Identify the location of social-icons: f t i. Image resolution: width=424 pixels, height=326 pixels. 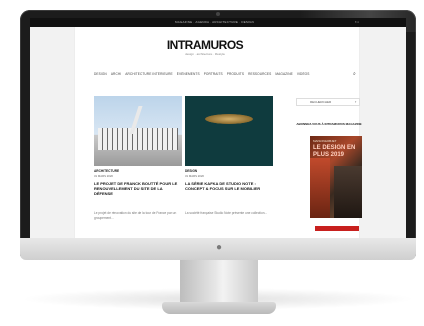
(365, 22).